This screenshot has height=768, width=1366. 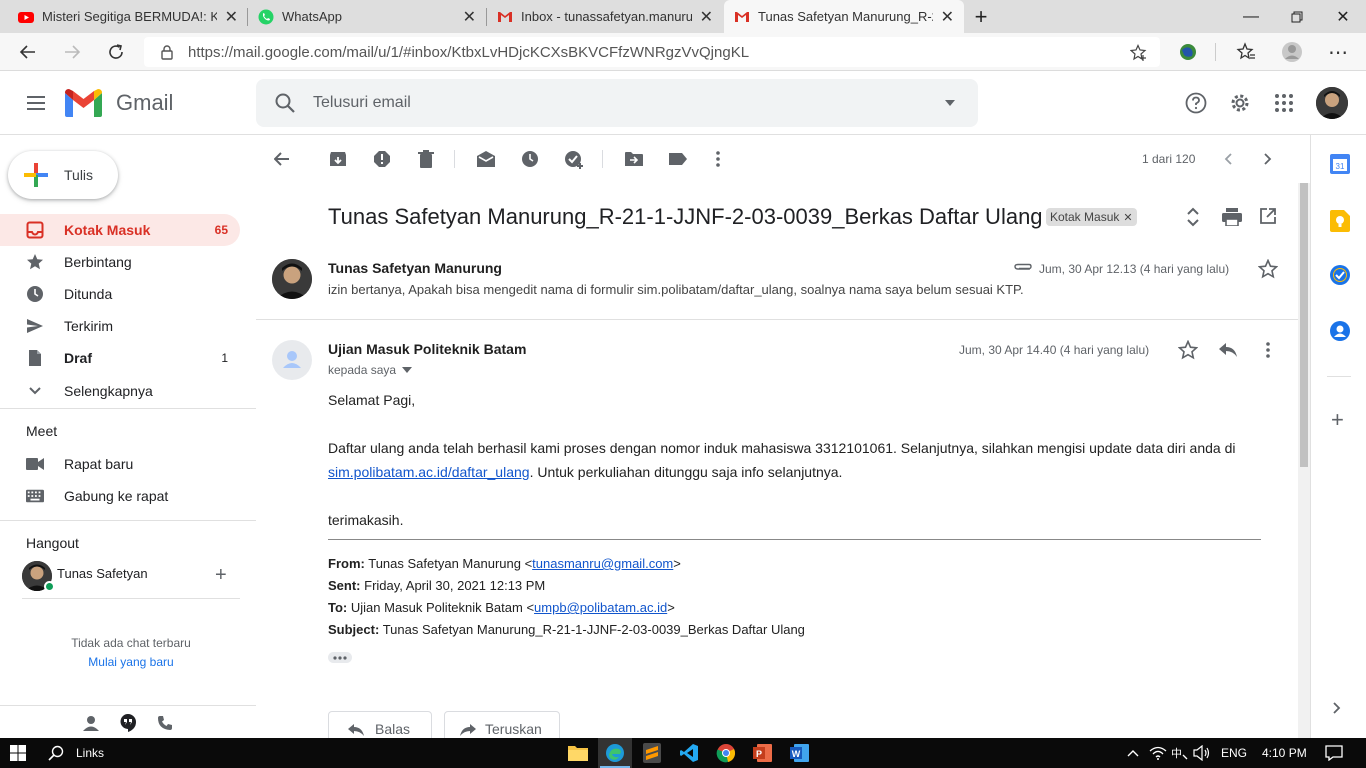 I want to click on daftar-ulang-link: sim.polibatam.ac.id/daftar_ulang, so click(x=429, y=472).